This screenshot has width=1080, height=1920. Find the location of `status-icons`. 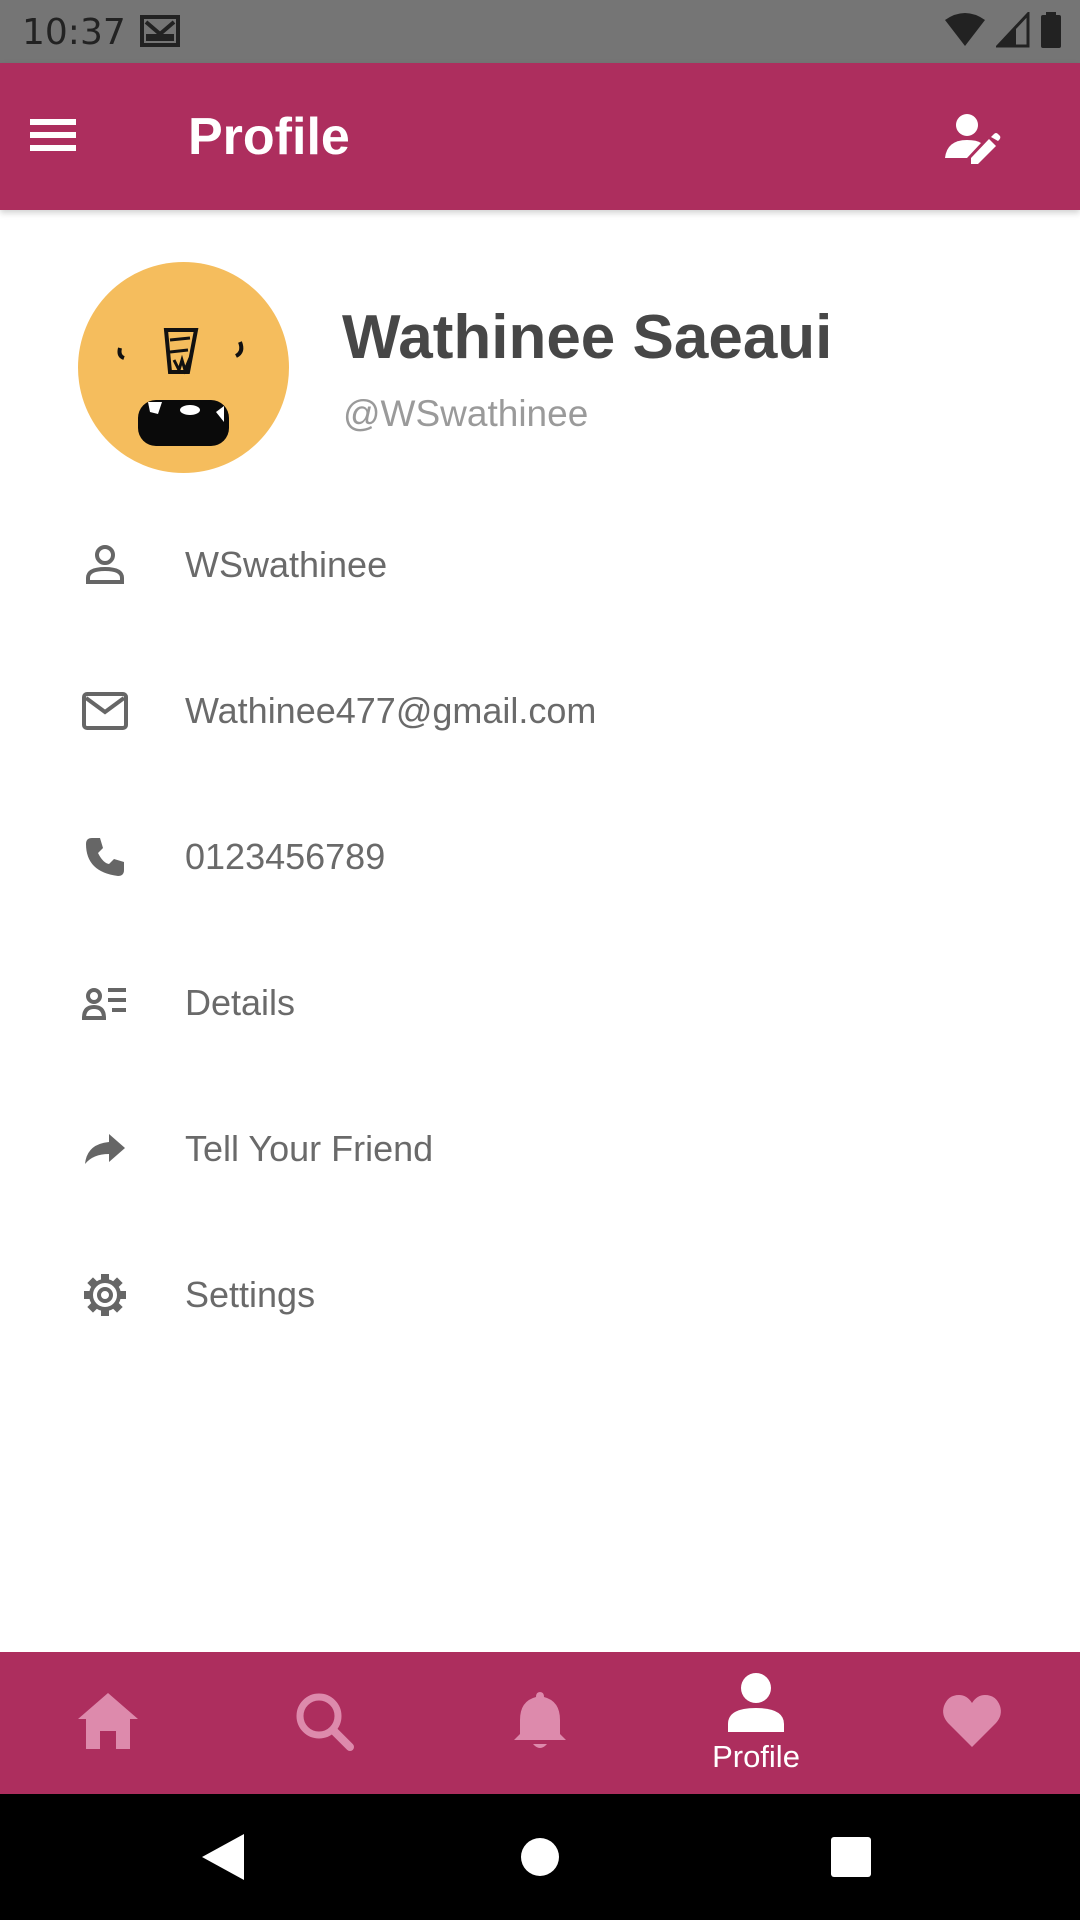

status-icons is located at coordinates (1003, 31).